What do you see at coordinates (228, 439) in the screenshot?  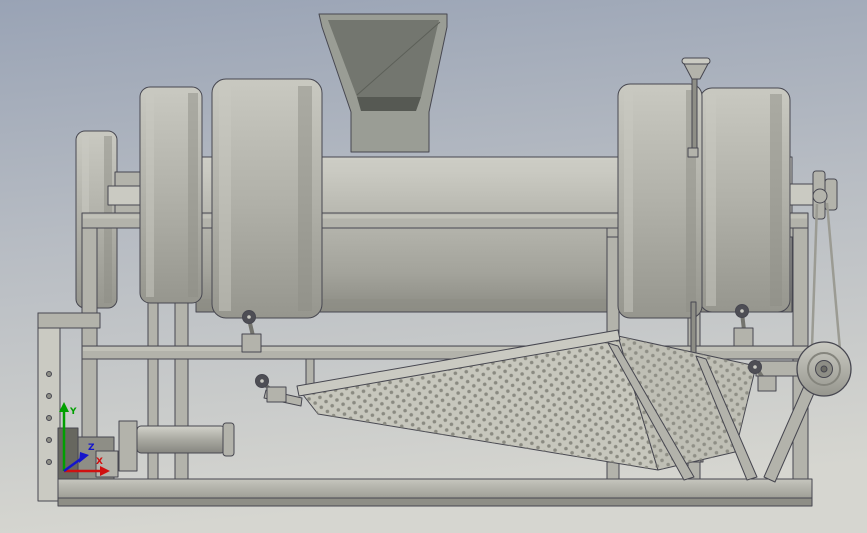 I see `drive-cylinder-cap` at bounding box center [228, 439].